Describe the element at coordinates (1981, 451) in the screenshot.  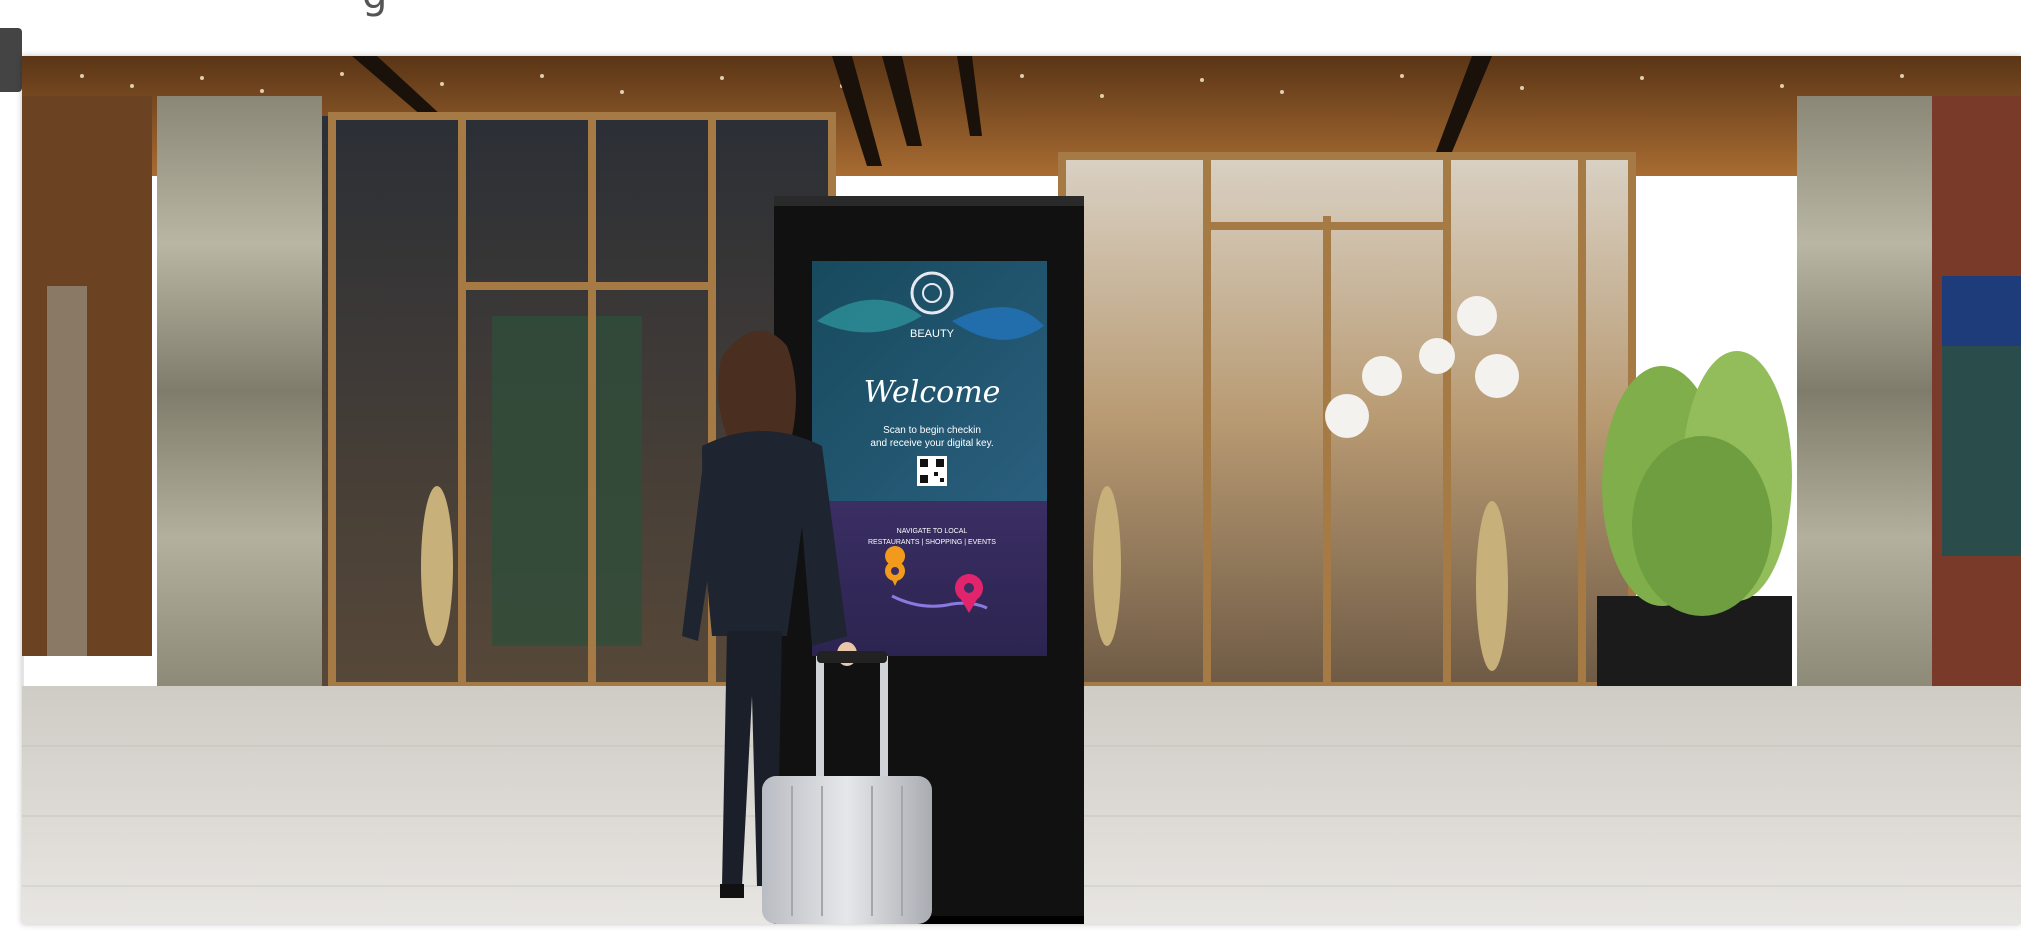
I see `shop-window` at that location.